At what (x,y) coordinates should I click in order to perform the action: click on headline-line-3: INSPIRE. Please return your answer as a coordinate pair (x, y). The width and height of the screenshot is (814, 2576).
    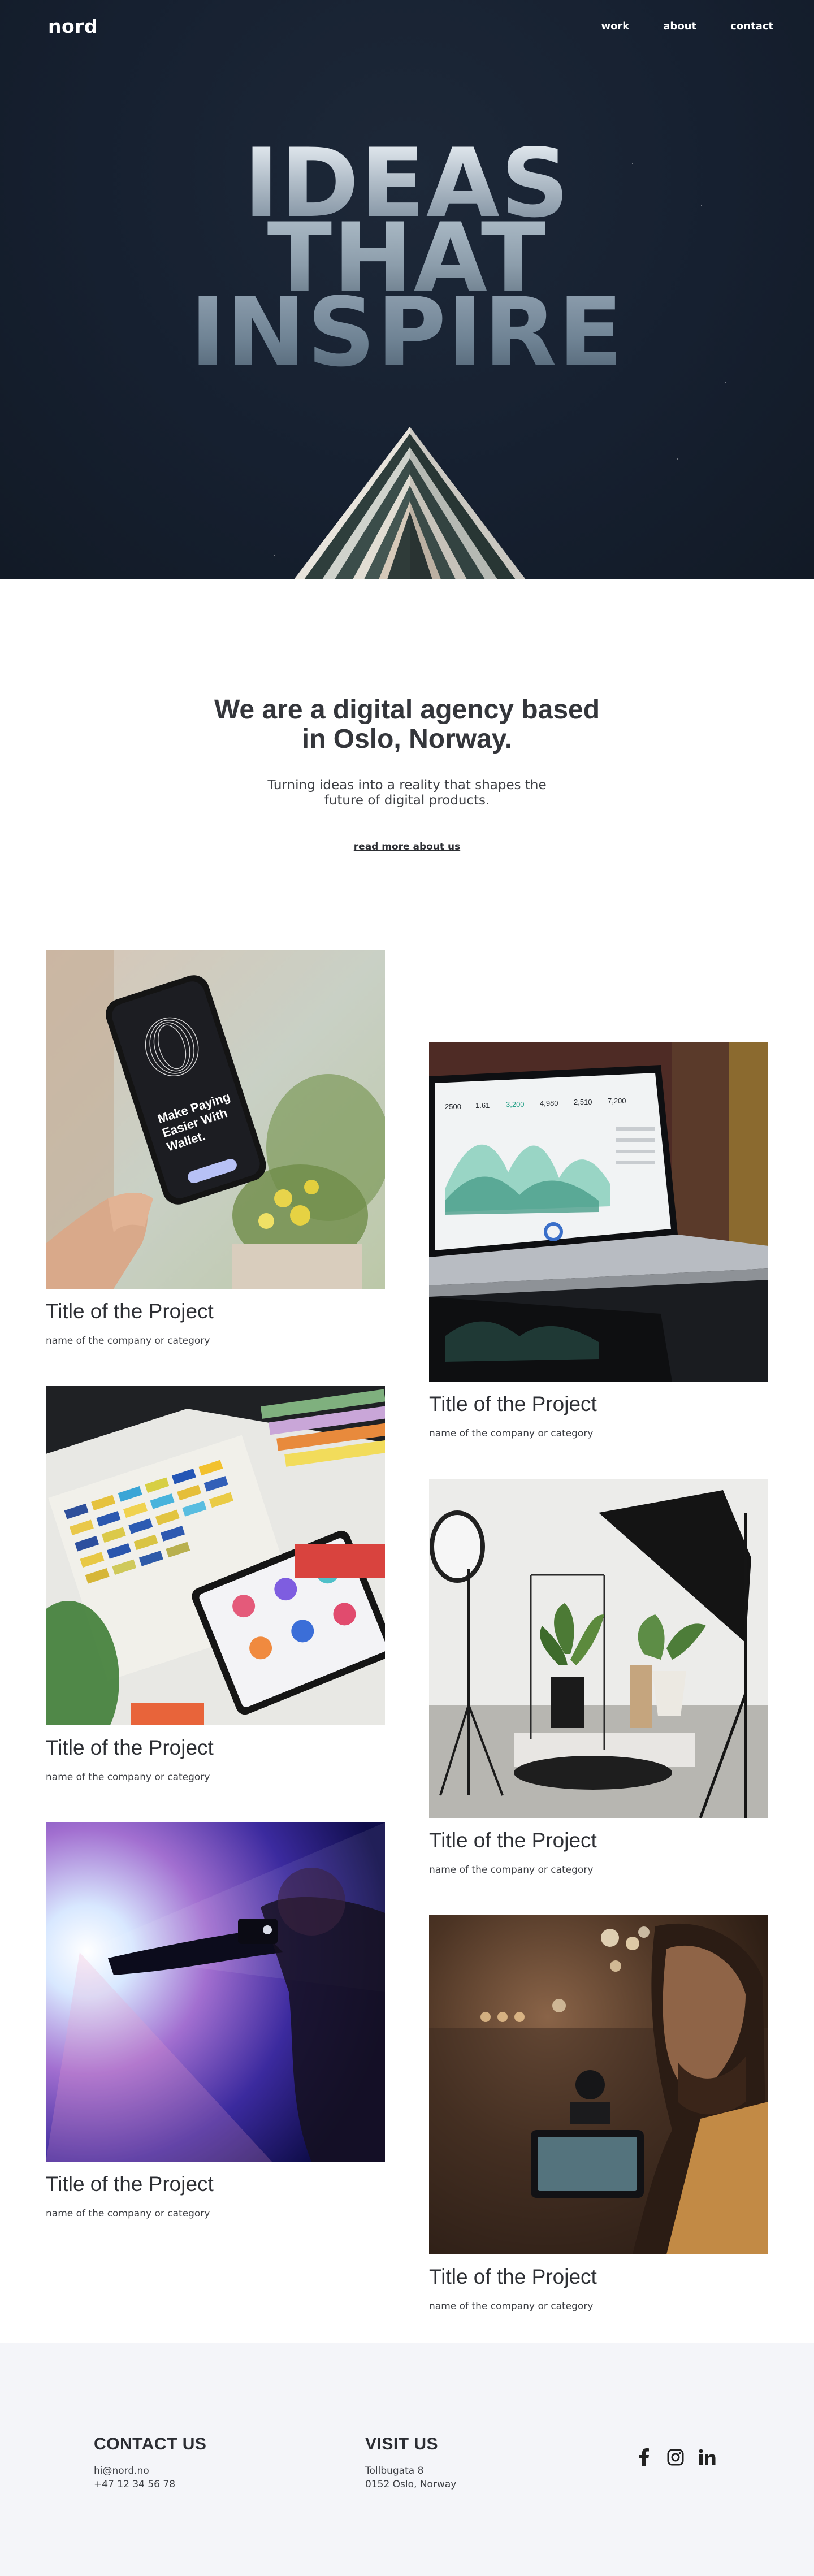
    Looking at the image, I should click on (407, 332).